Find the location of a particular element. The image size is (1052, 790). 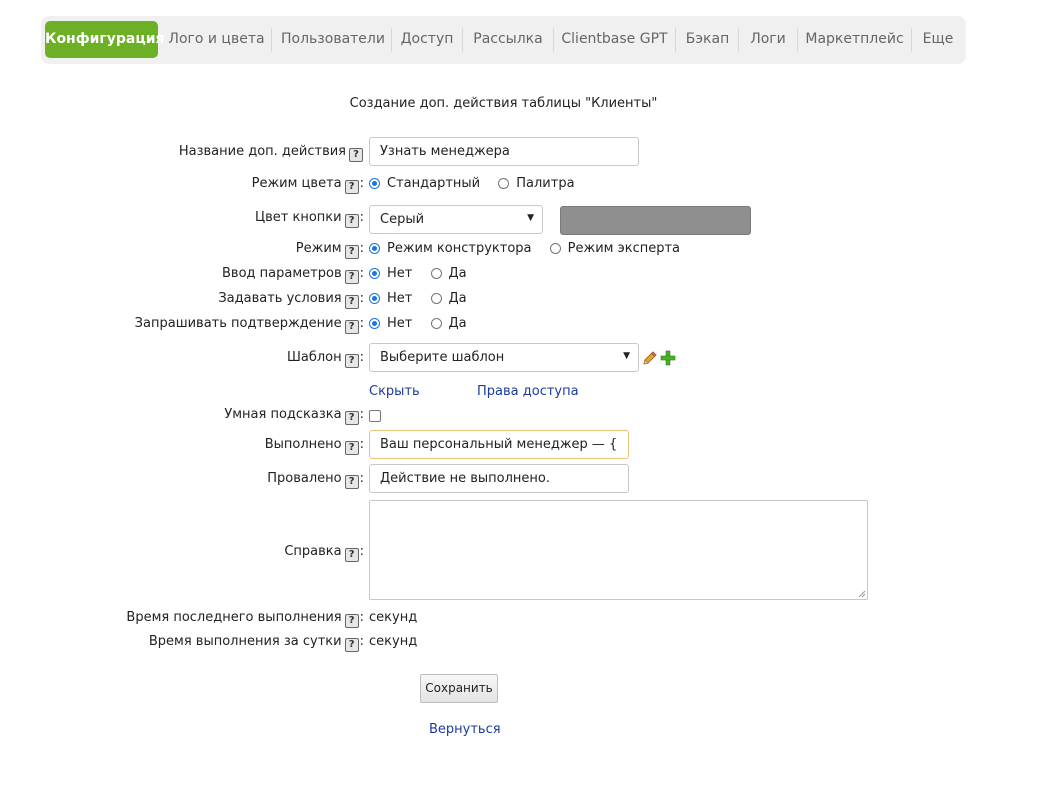

set-conditions-no: Нет is located at coordinates (390, 299).